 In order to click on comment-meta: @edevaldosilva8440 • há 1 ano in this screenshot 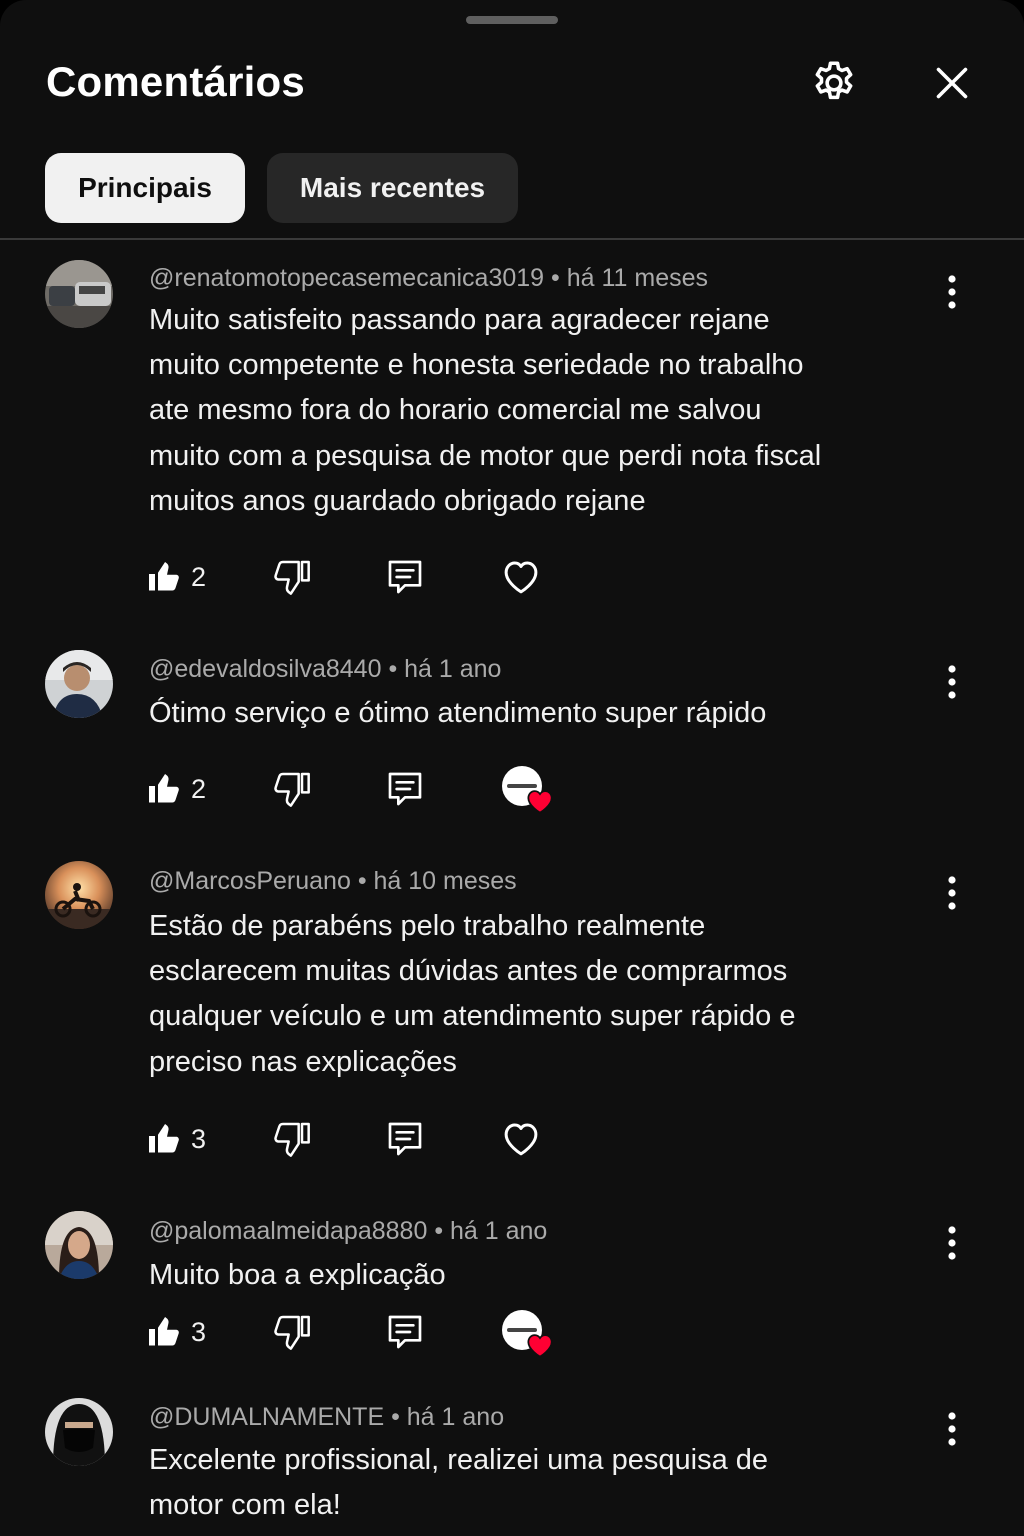, I will do `click(325, 669)`.